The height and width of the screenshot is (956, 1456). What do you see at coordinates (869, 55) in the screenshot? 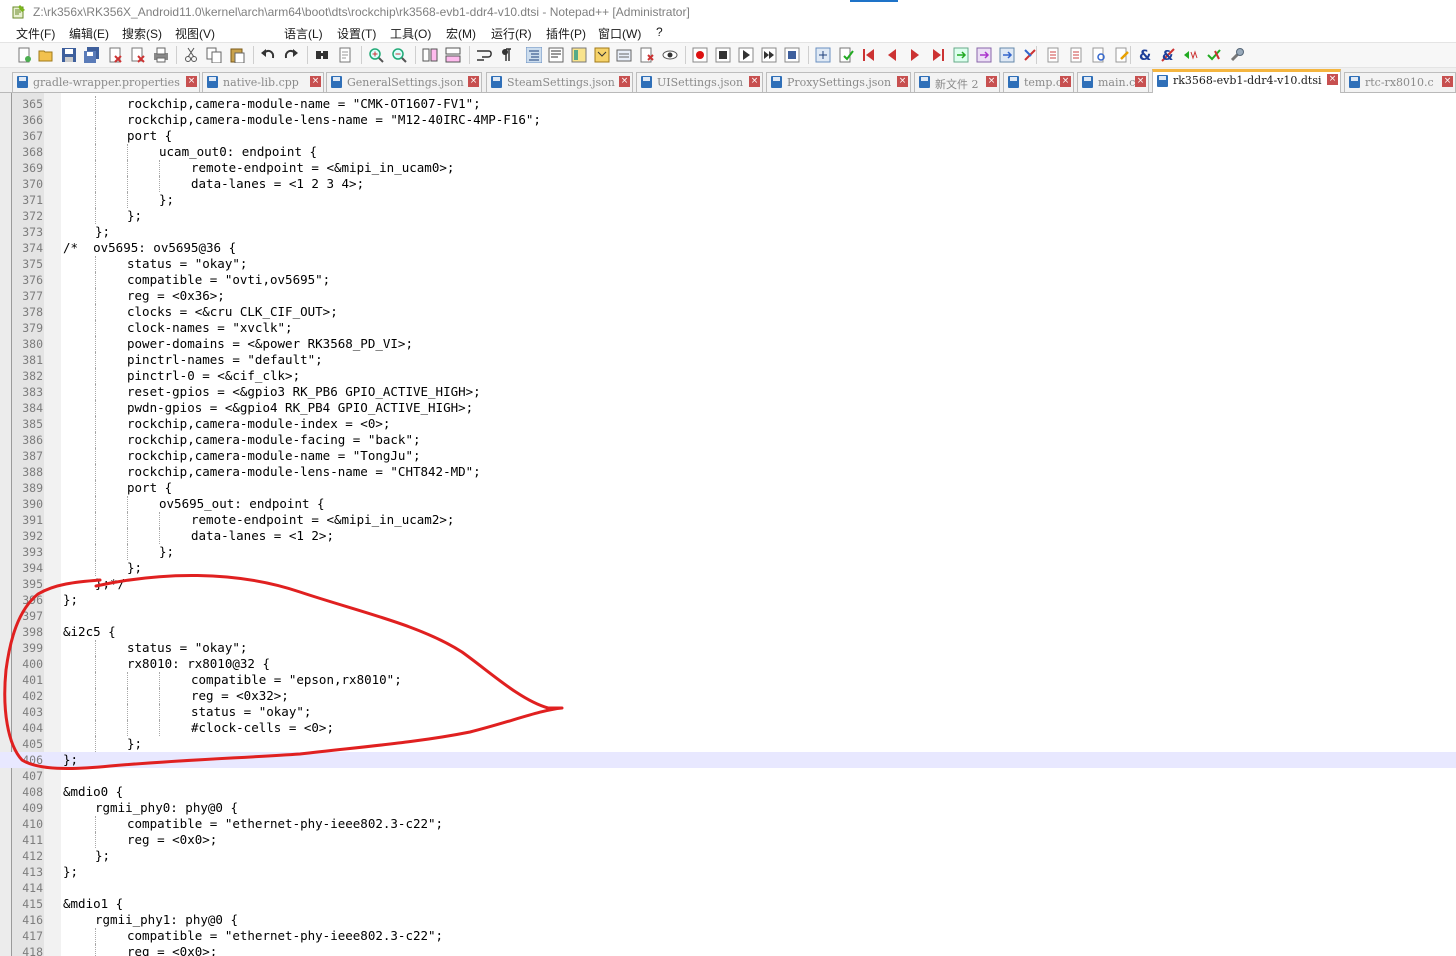
I see `first-diff-icon` at bounding box center [869, 55].